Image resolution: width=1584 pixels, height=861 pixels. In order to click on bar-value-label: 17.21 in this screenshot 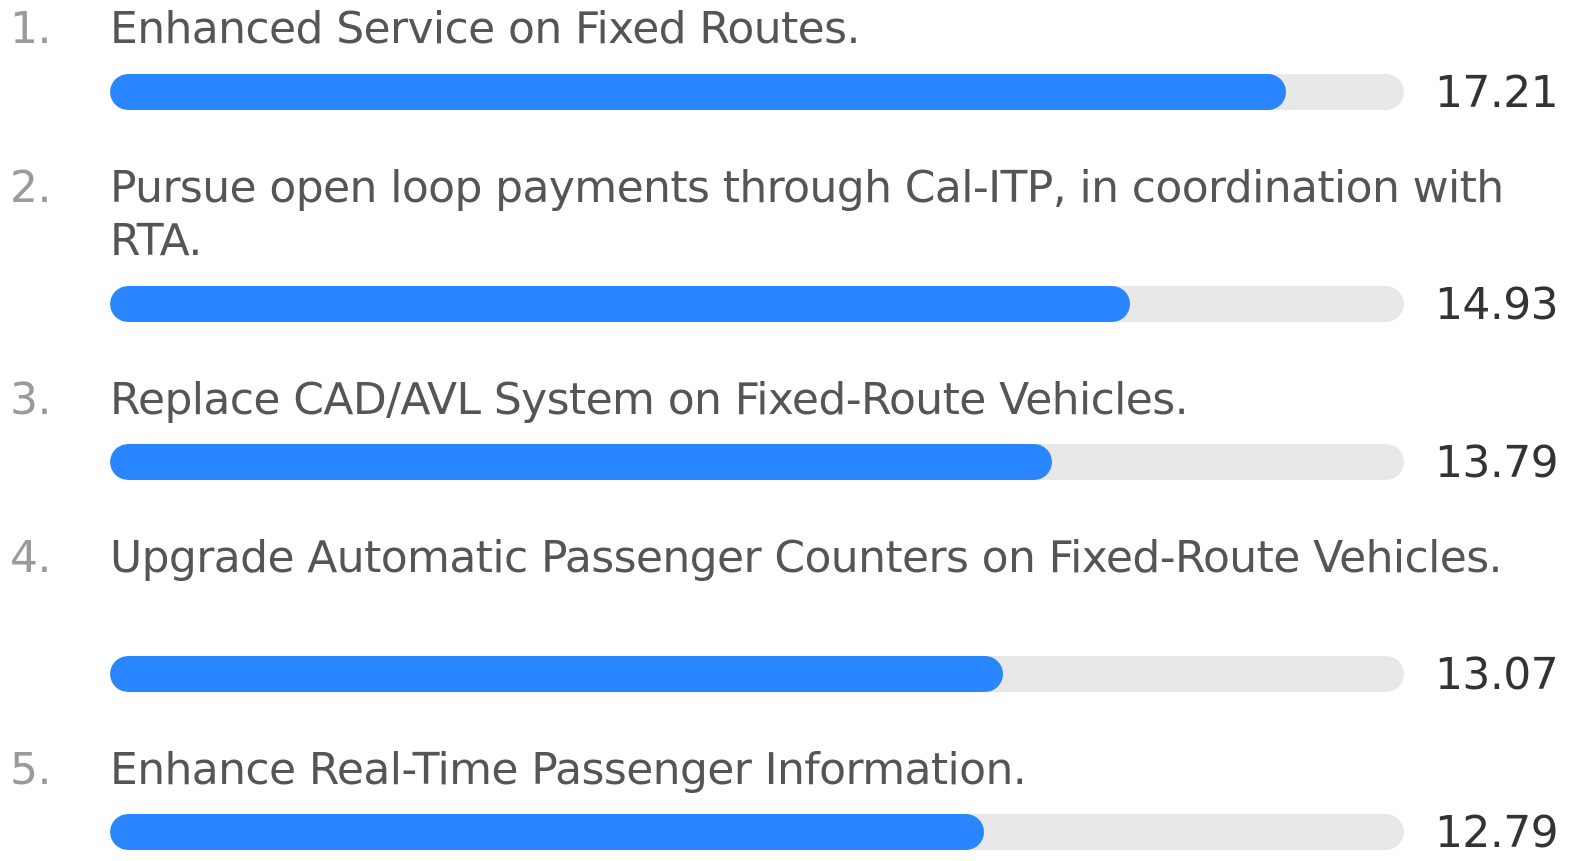, I will do `click(1497, 92)`.